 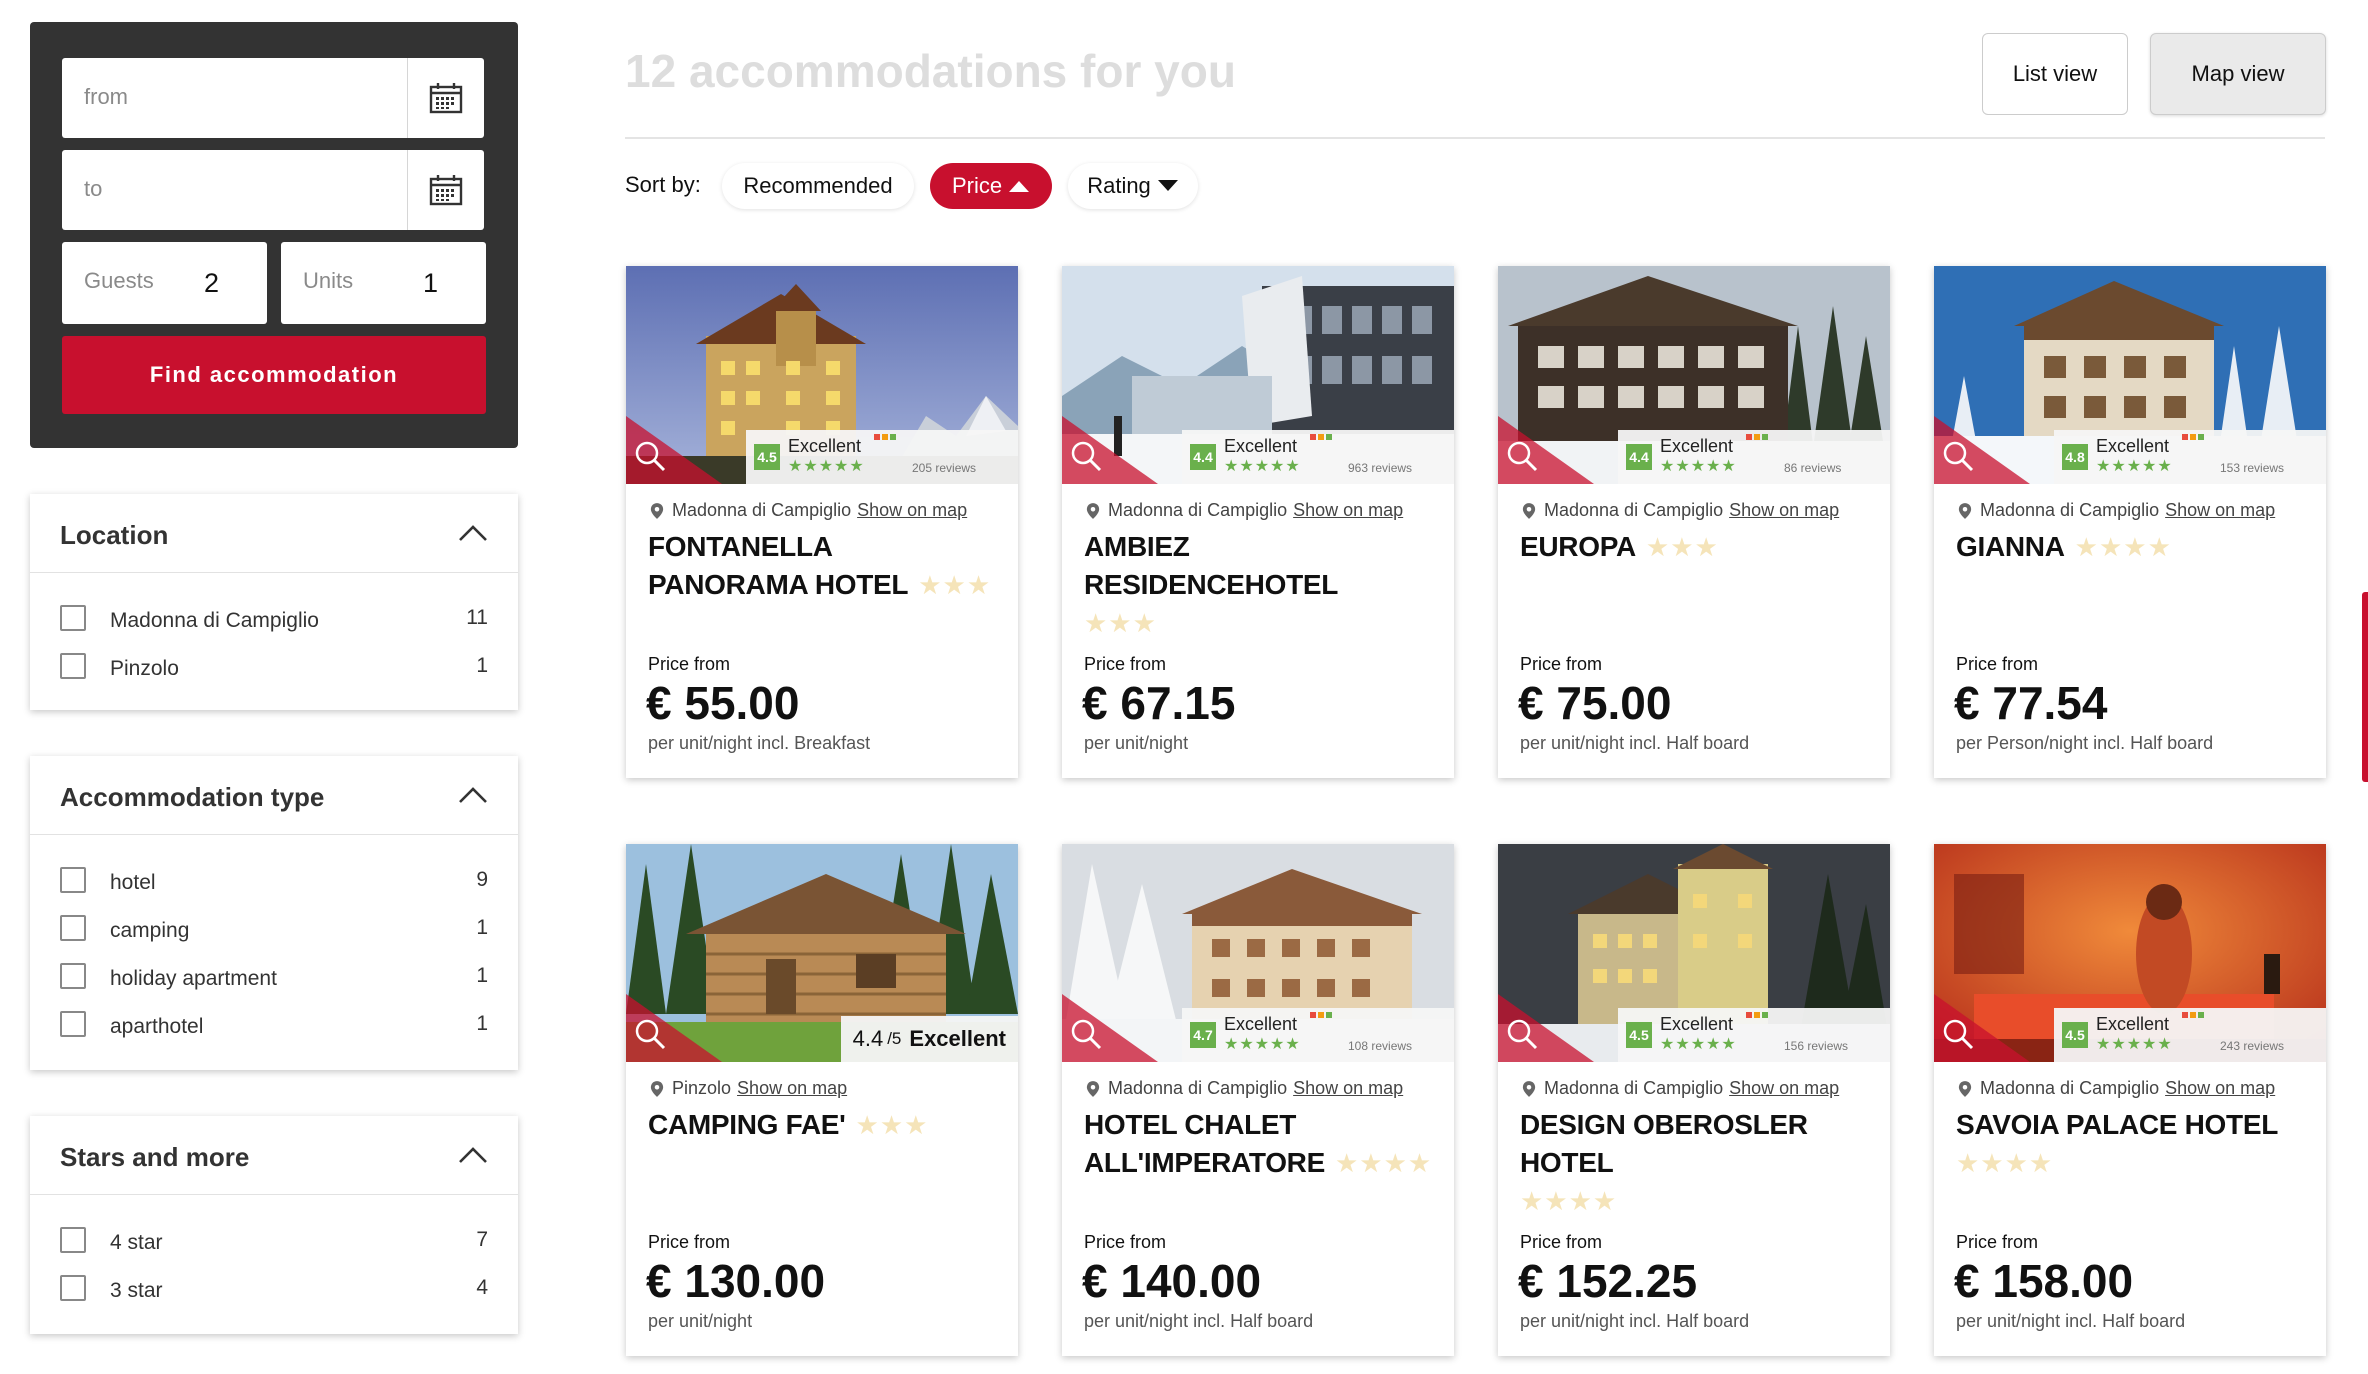 I want to click on location-filter-header: Location, so click(x=274, y=533).